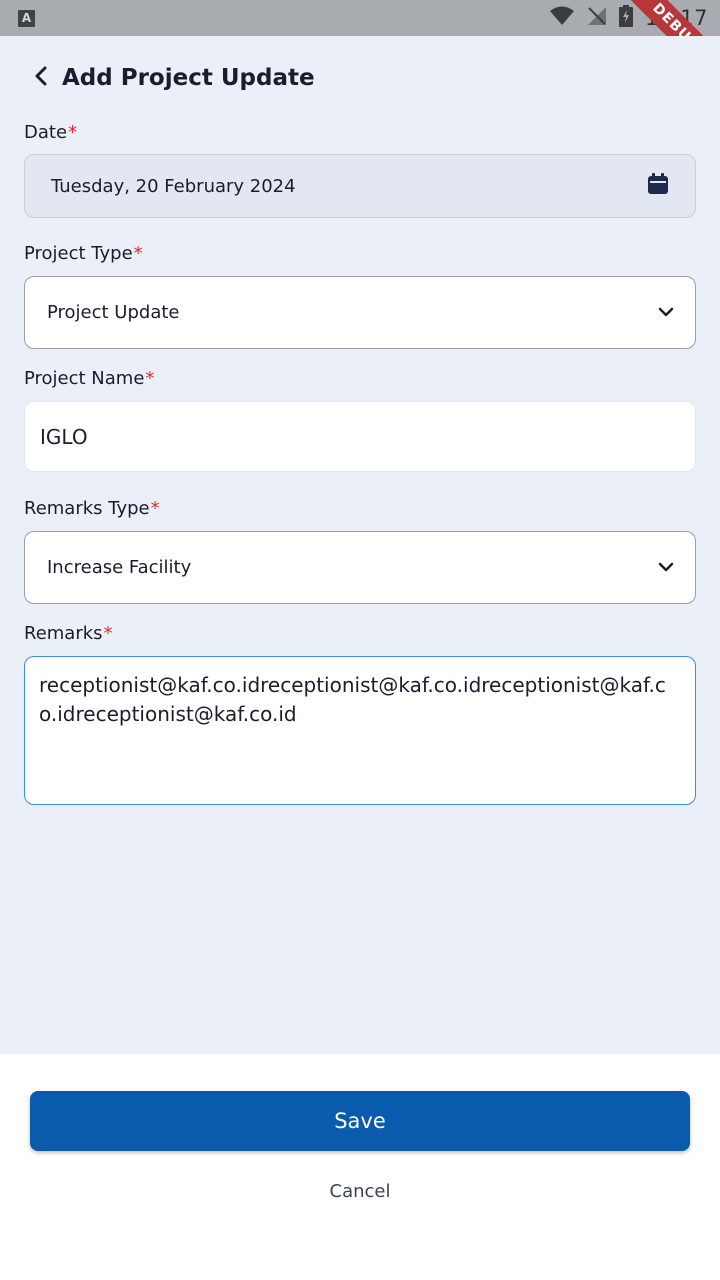 The image size is (720, 1280). I want to click on project-type-label: Project Type*, so click(83, 253).